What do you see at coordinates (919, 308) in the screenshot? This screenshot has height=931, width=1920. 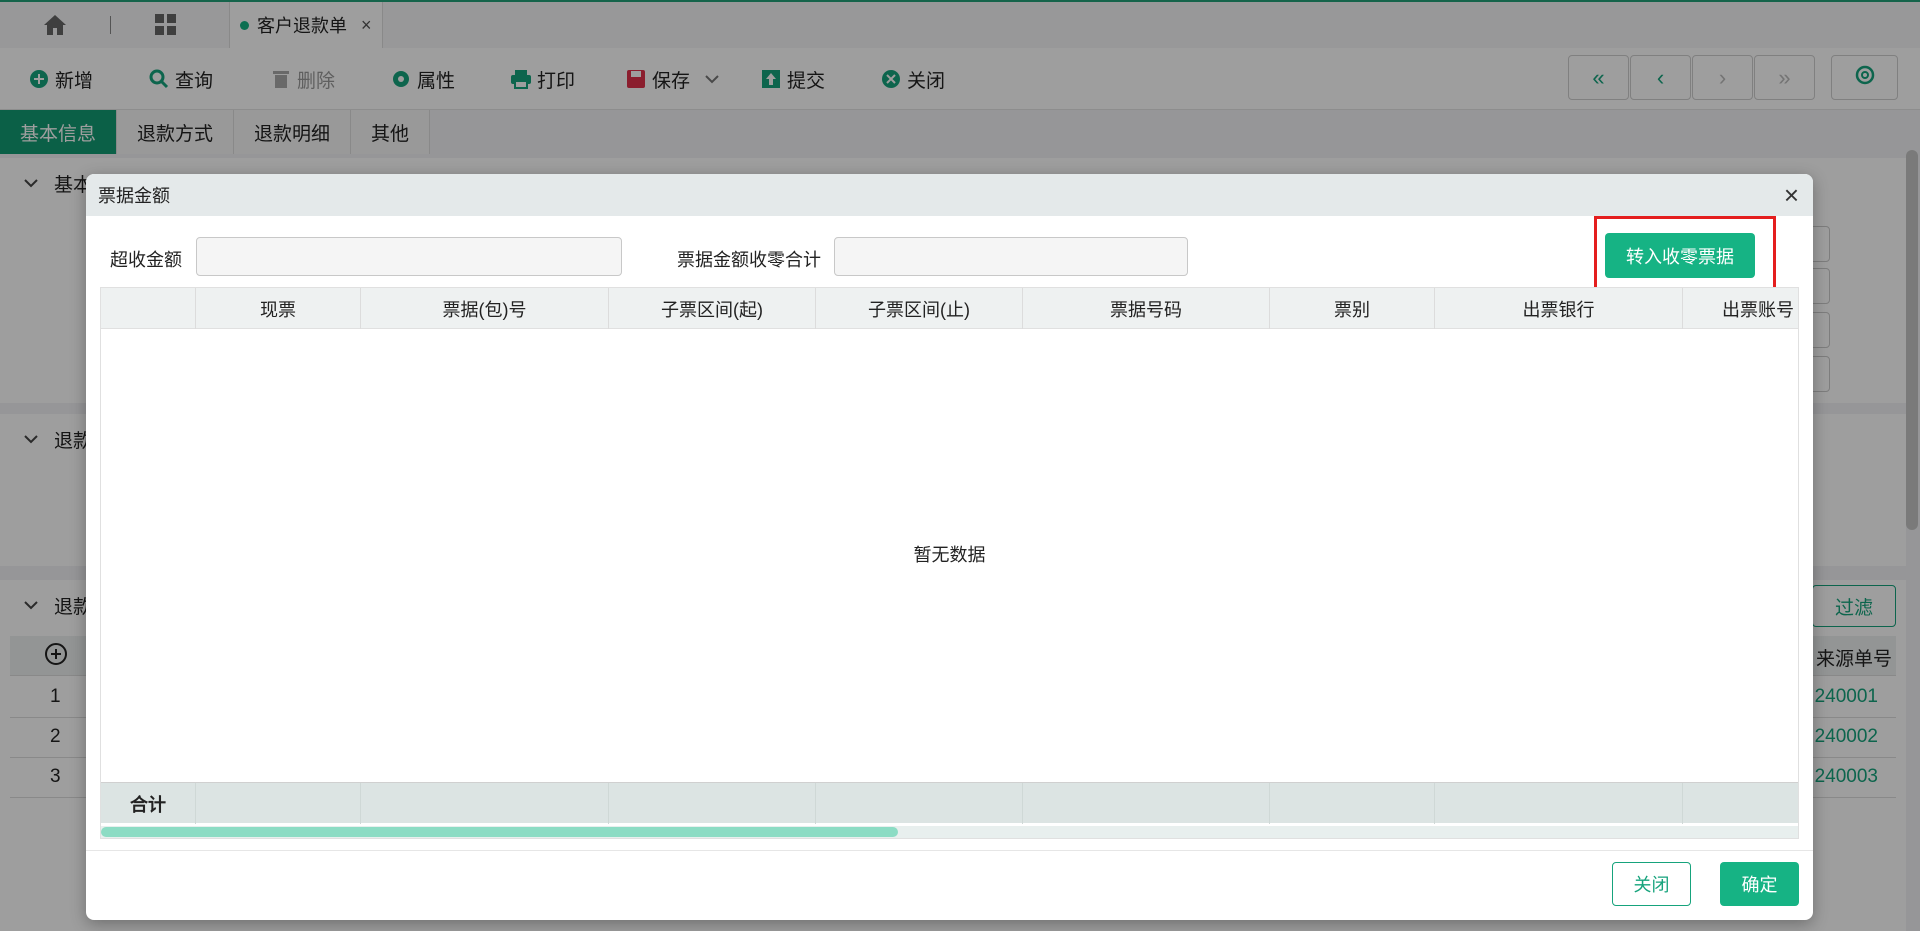 I see `col-sub-range-end: 子票区间(止)` at bounding box center [919, 308].